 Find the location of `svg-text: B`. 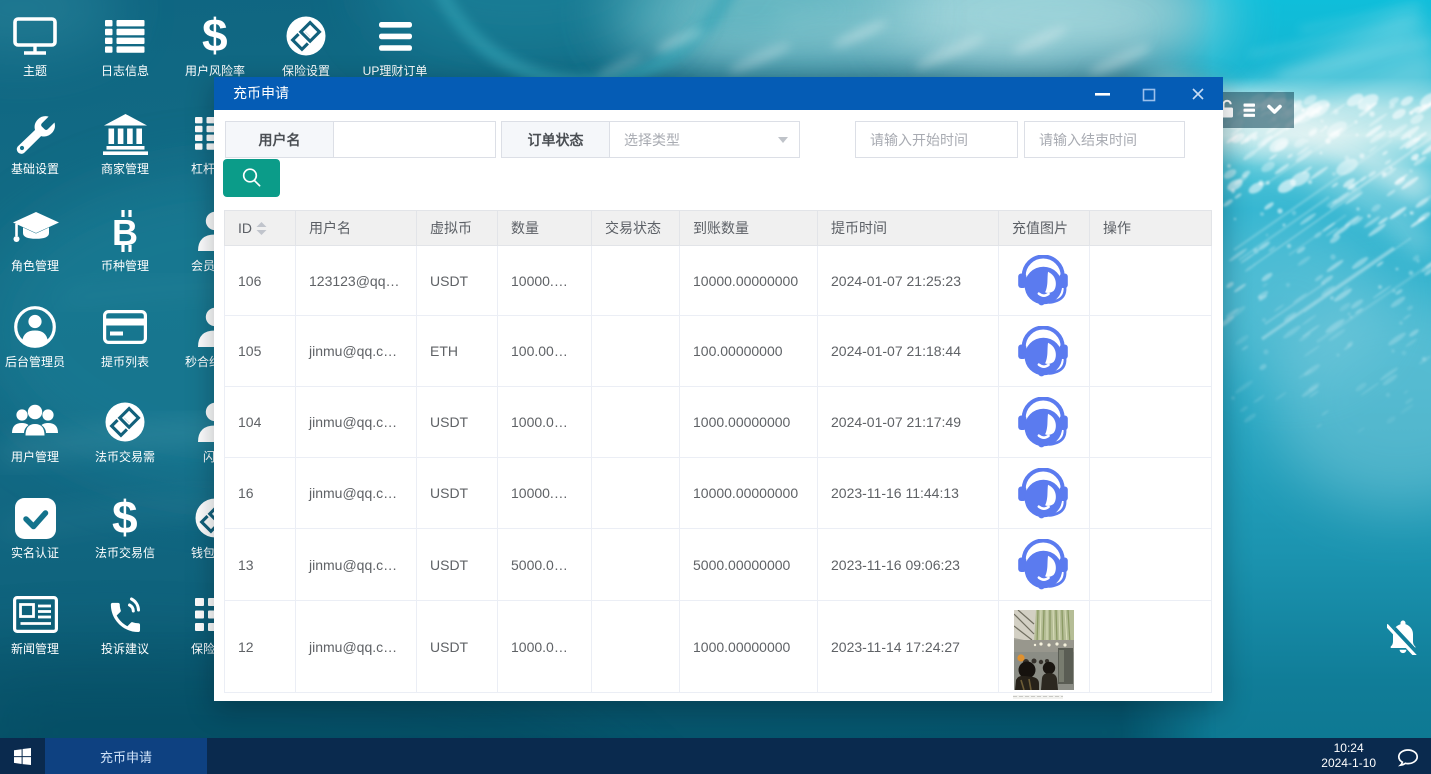

svg-text: B is located at coordinates (125, 232).